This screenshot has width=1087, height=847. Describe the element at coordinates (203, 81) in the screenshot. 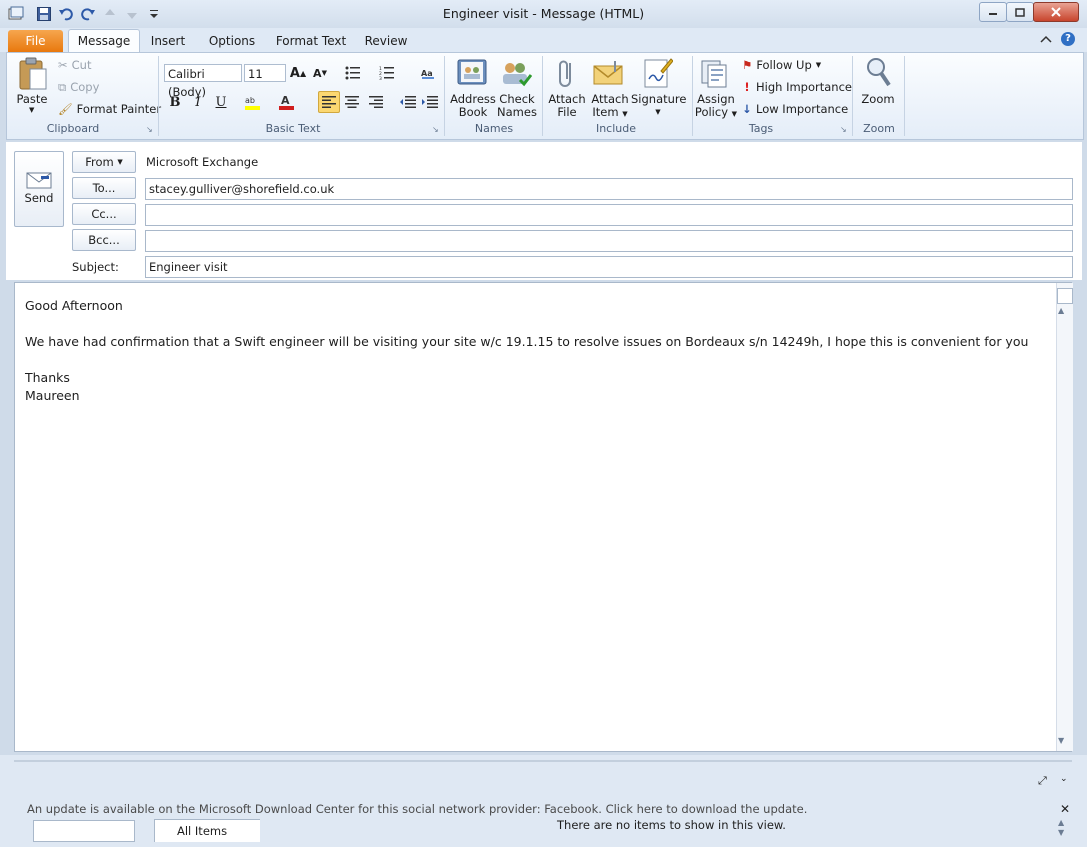

I see `font-name-select: Calibri (Body)` at that location.